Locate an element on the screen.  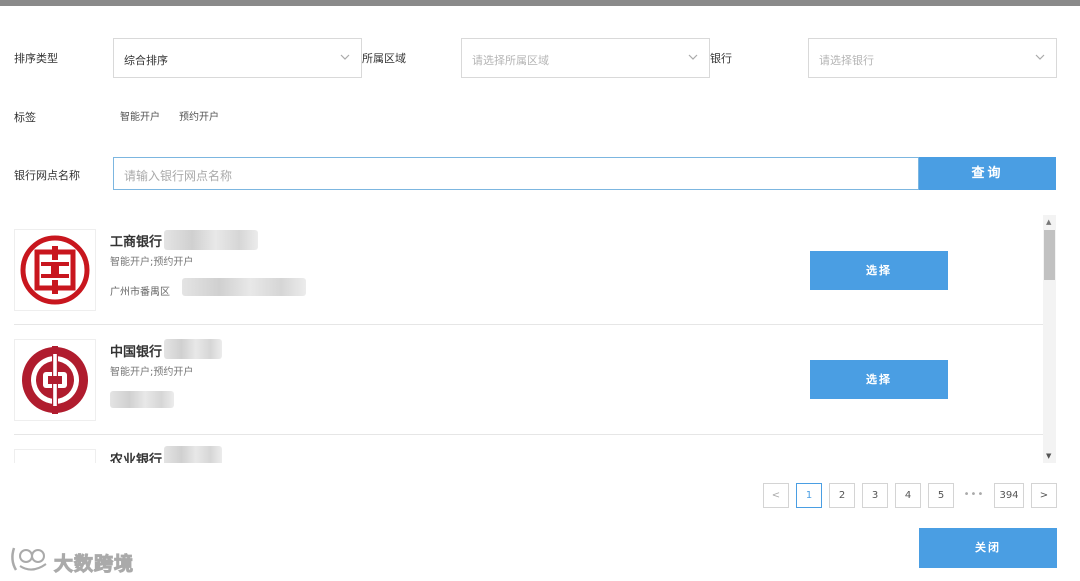
bank-name: 工商银行 is located at coordinates (136, 242).